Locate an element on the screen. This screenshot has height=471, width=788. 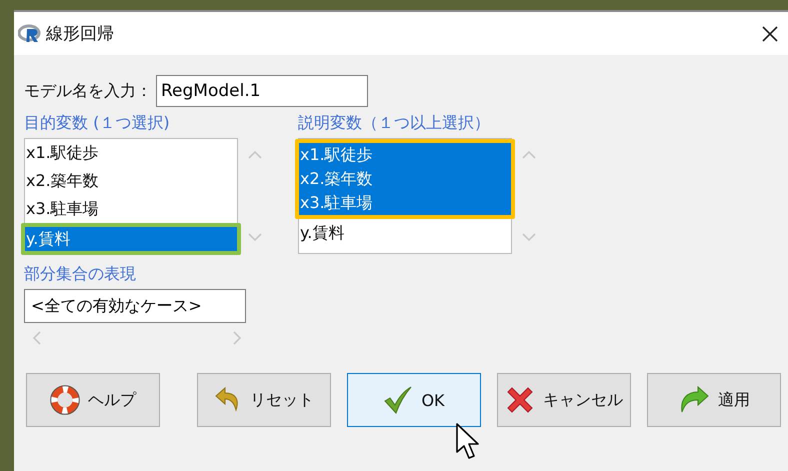
reset-button: リセット is located at coordinates (264, 400).